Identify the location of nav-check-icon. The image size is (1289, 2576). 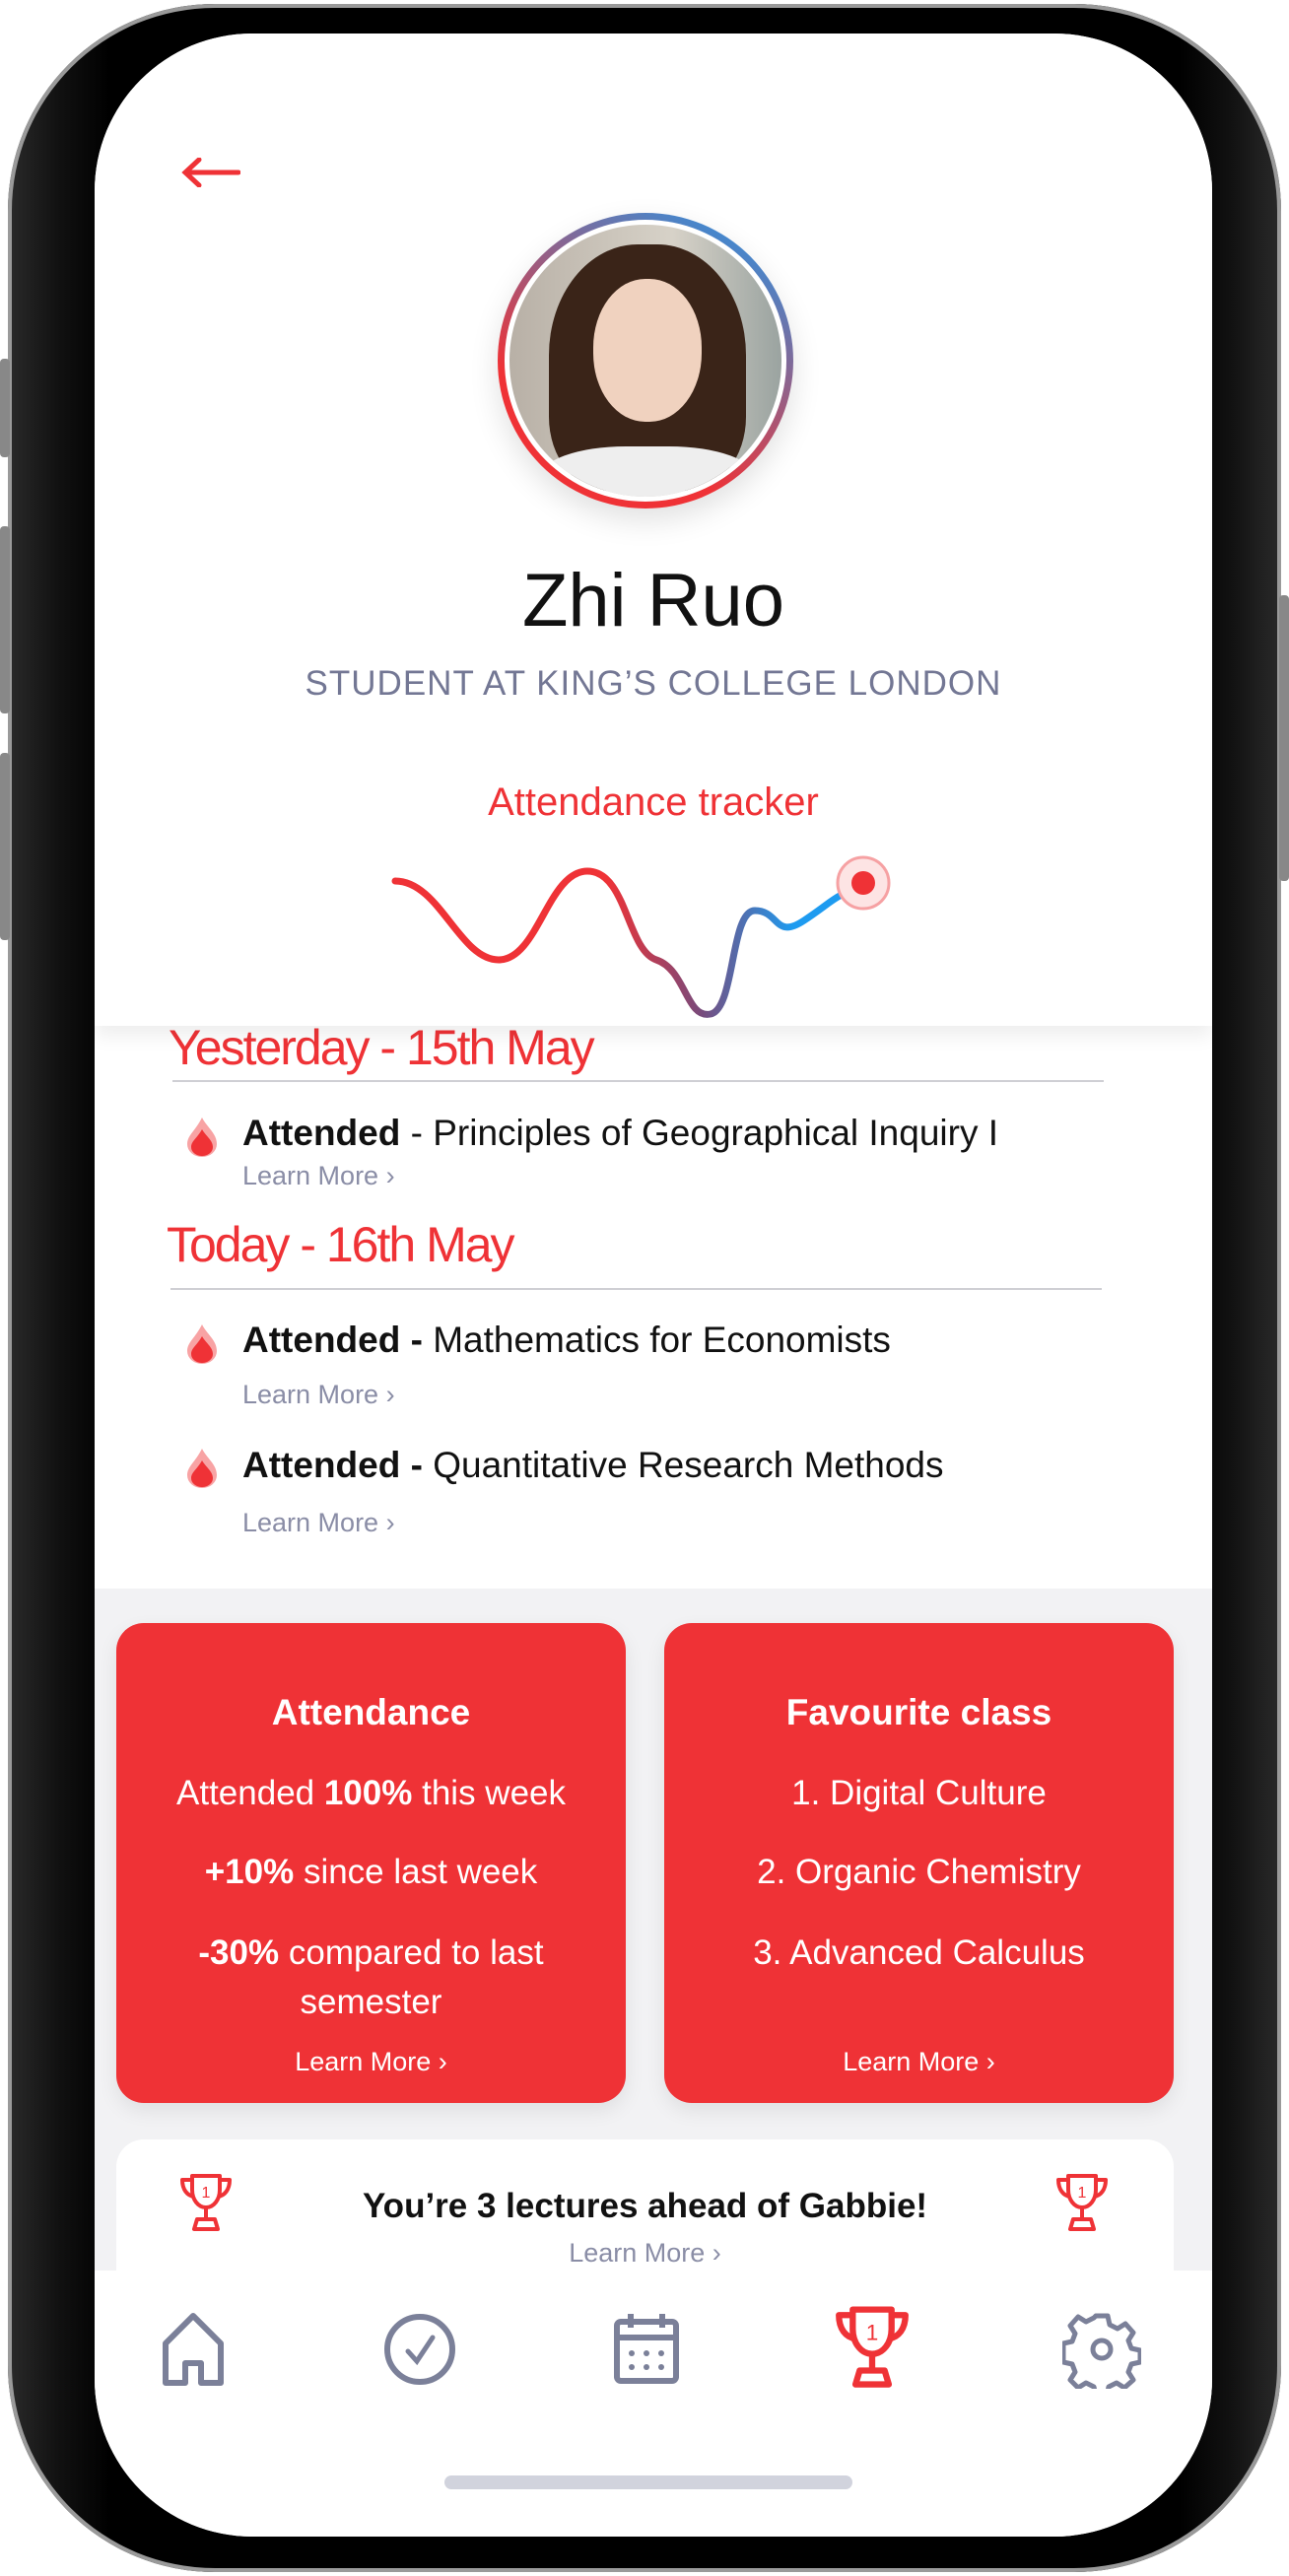
(419, 2350).